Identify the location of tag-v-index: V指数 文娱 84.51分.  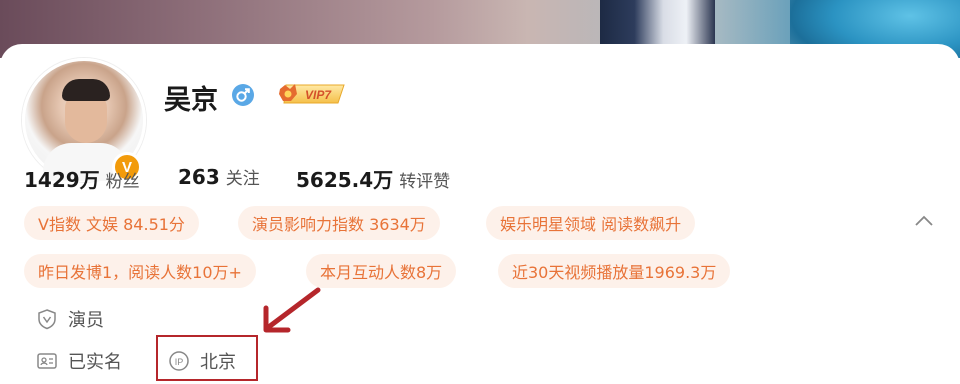
(111, 223).